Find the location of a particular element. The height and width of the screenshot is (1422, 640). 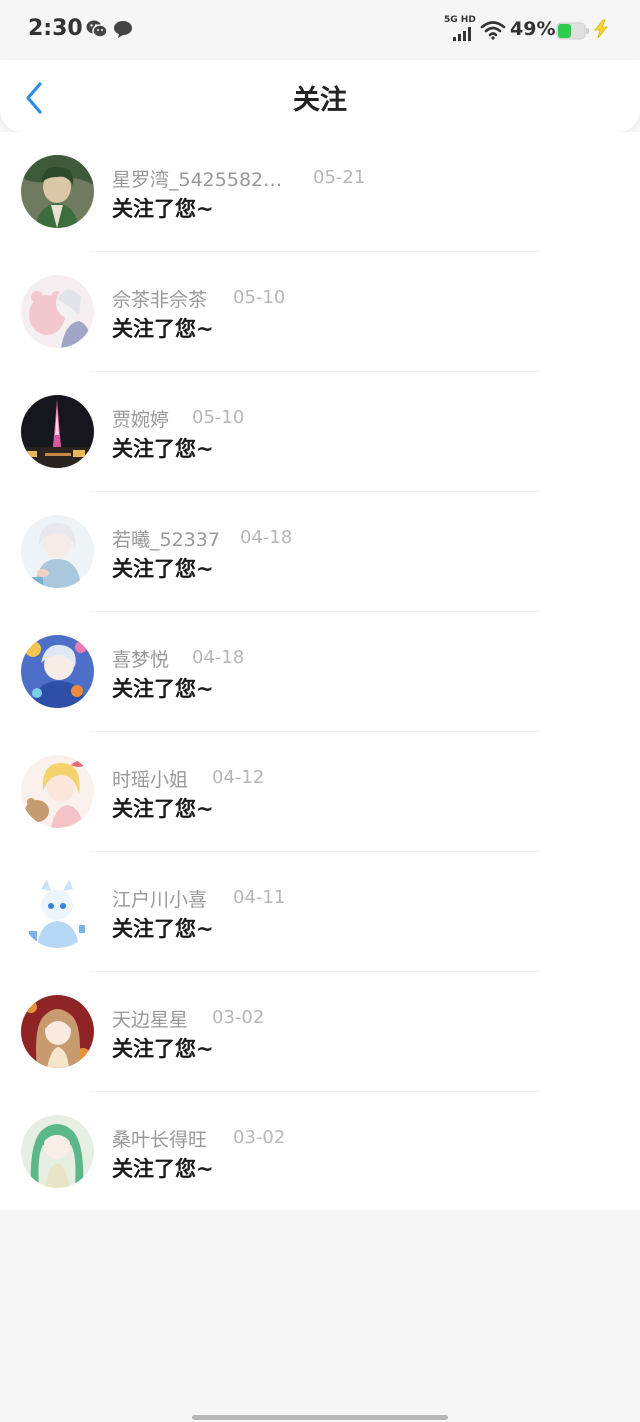

follower-row: 佘茶非佘茶 05-10 关注了您~ is located at coordinates (320, 312).